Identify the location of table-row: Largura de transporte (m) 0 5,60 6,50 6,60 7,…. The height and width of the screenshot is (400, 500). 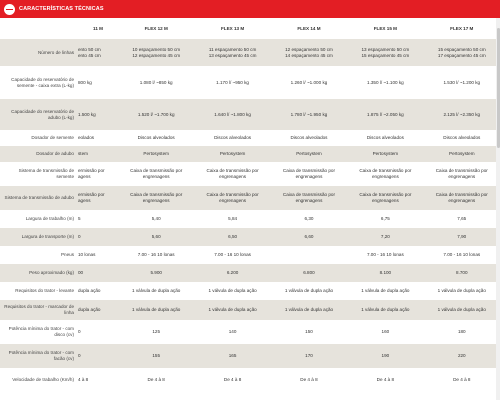
(250, 237).